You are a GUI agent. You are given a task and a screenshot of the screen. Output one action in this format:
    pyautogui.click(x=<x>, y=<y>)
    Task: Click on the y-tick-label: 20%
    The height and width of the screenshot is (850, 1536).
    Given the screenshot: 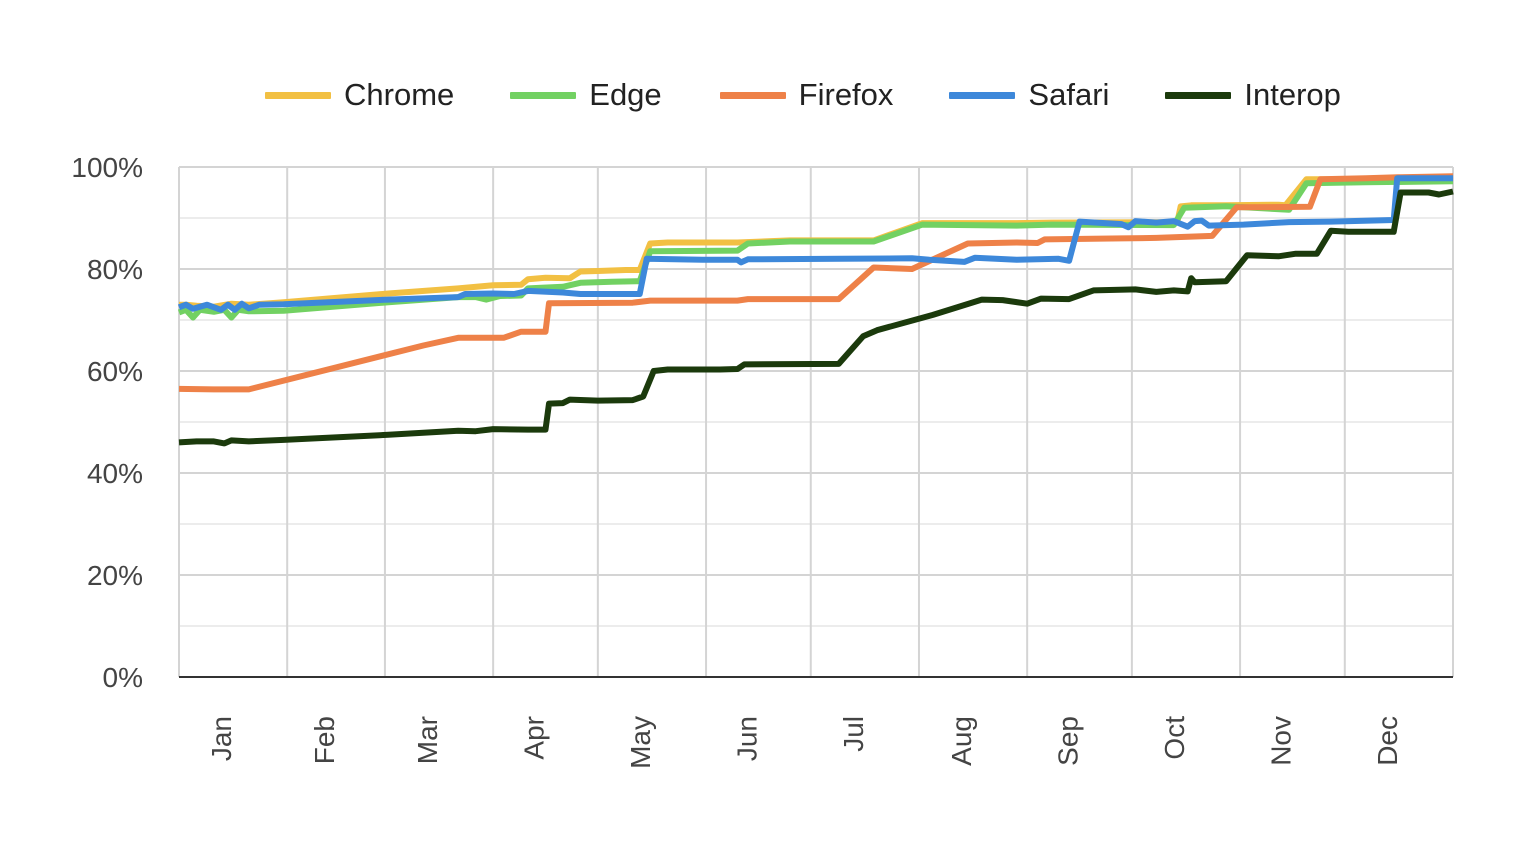 What is the action you would take?
    pyautogui.click(x=115, y=575)
    